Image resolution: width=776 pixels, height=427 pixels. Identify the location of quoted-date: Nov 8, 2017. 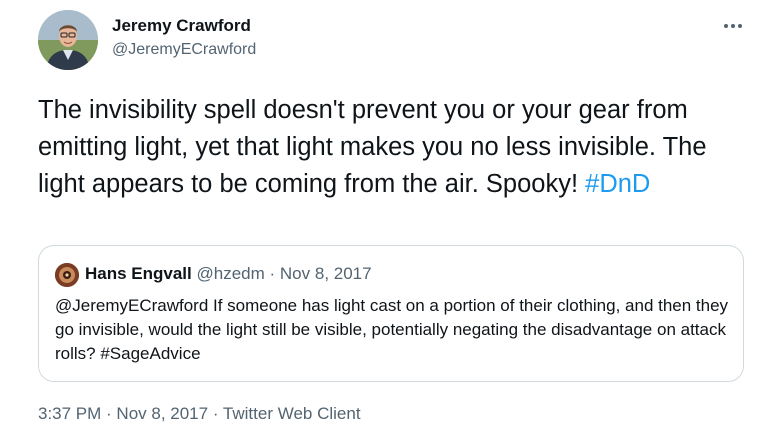
(326, 273).